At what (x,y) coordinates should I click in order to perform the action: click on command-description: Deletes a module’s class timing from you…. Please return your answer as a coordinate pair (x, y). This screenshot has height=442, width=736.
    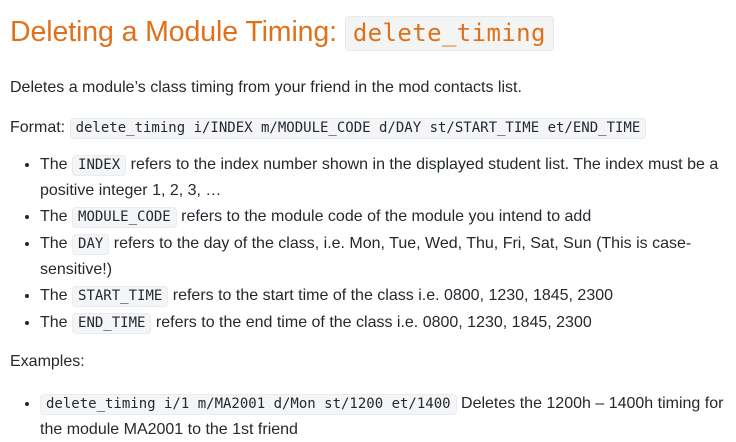
    Looking at the image, I should click on (266, 87).